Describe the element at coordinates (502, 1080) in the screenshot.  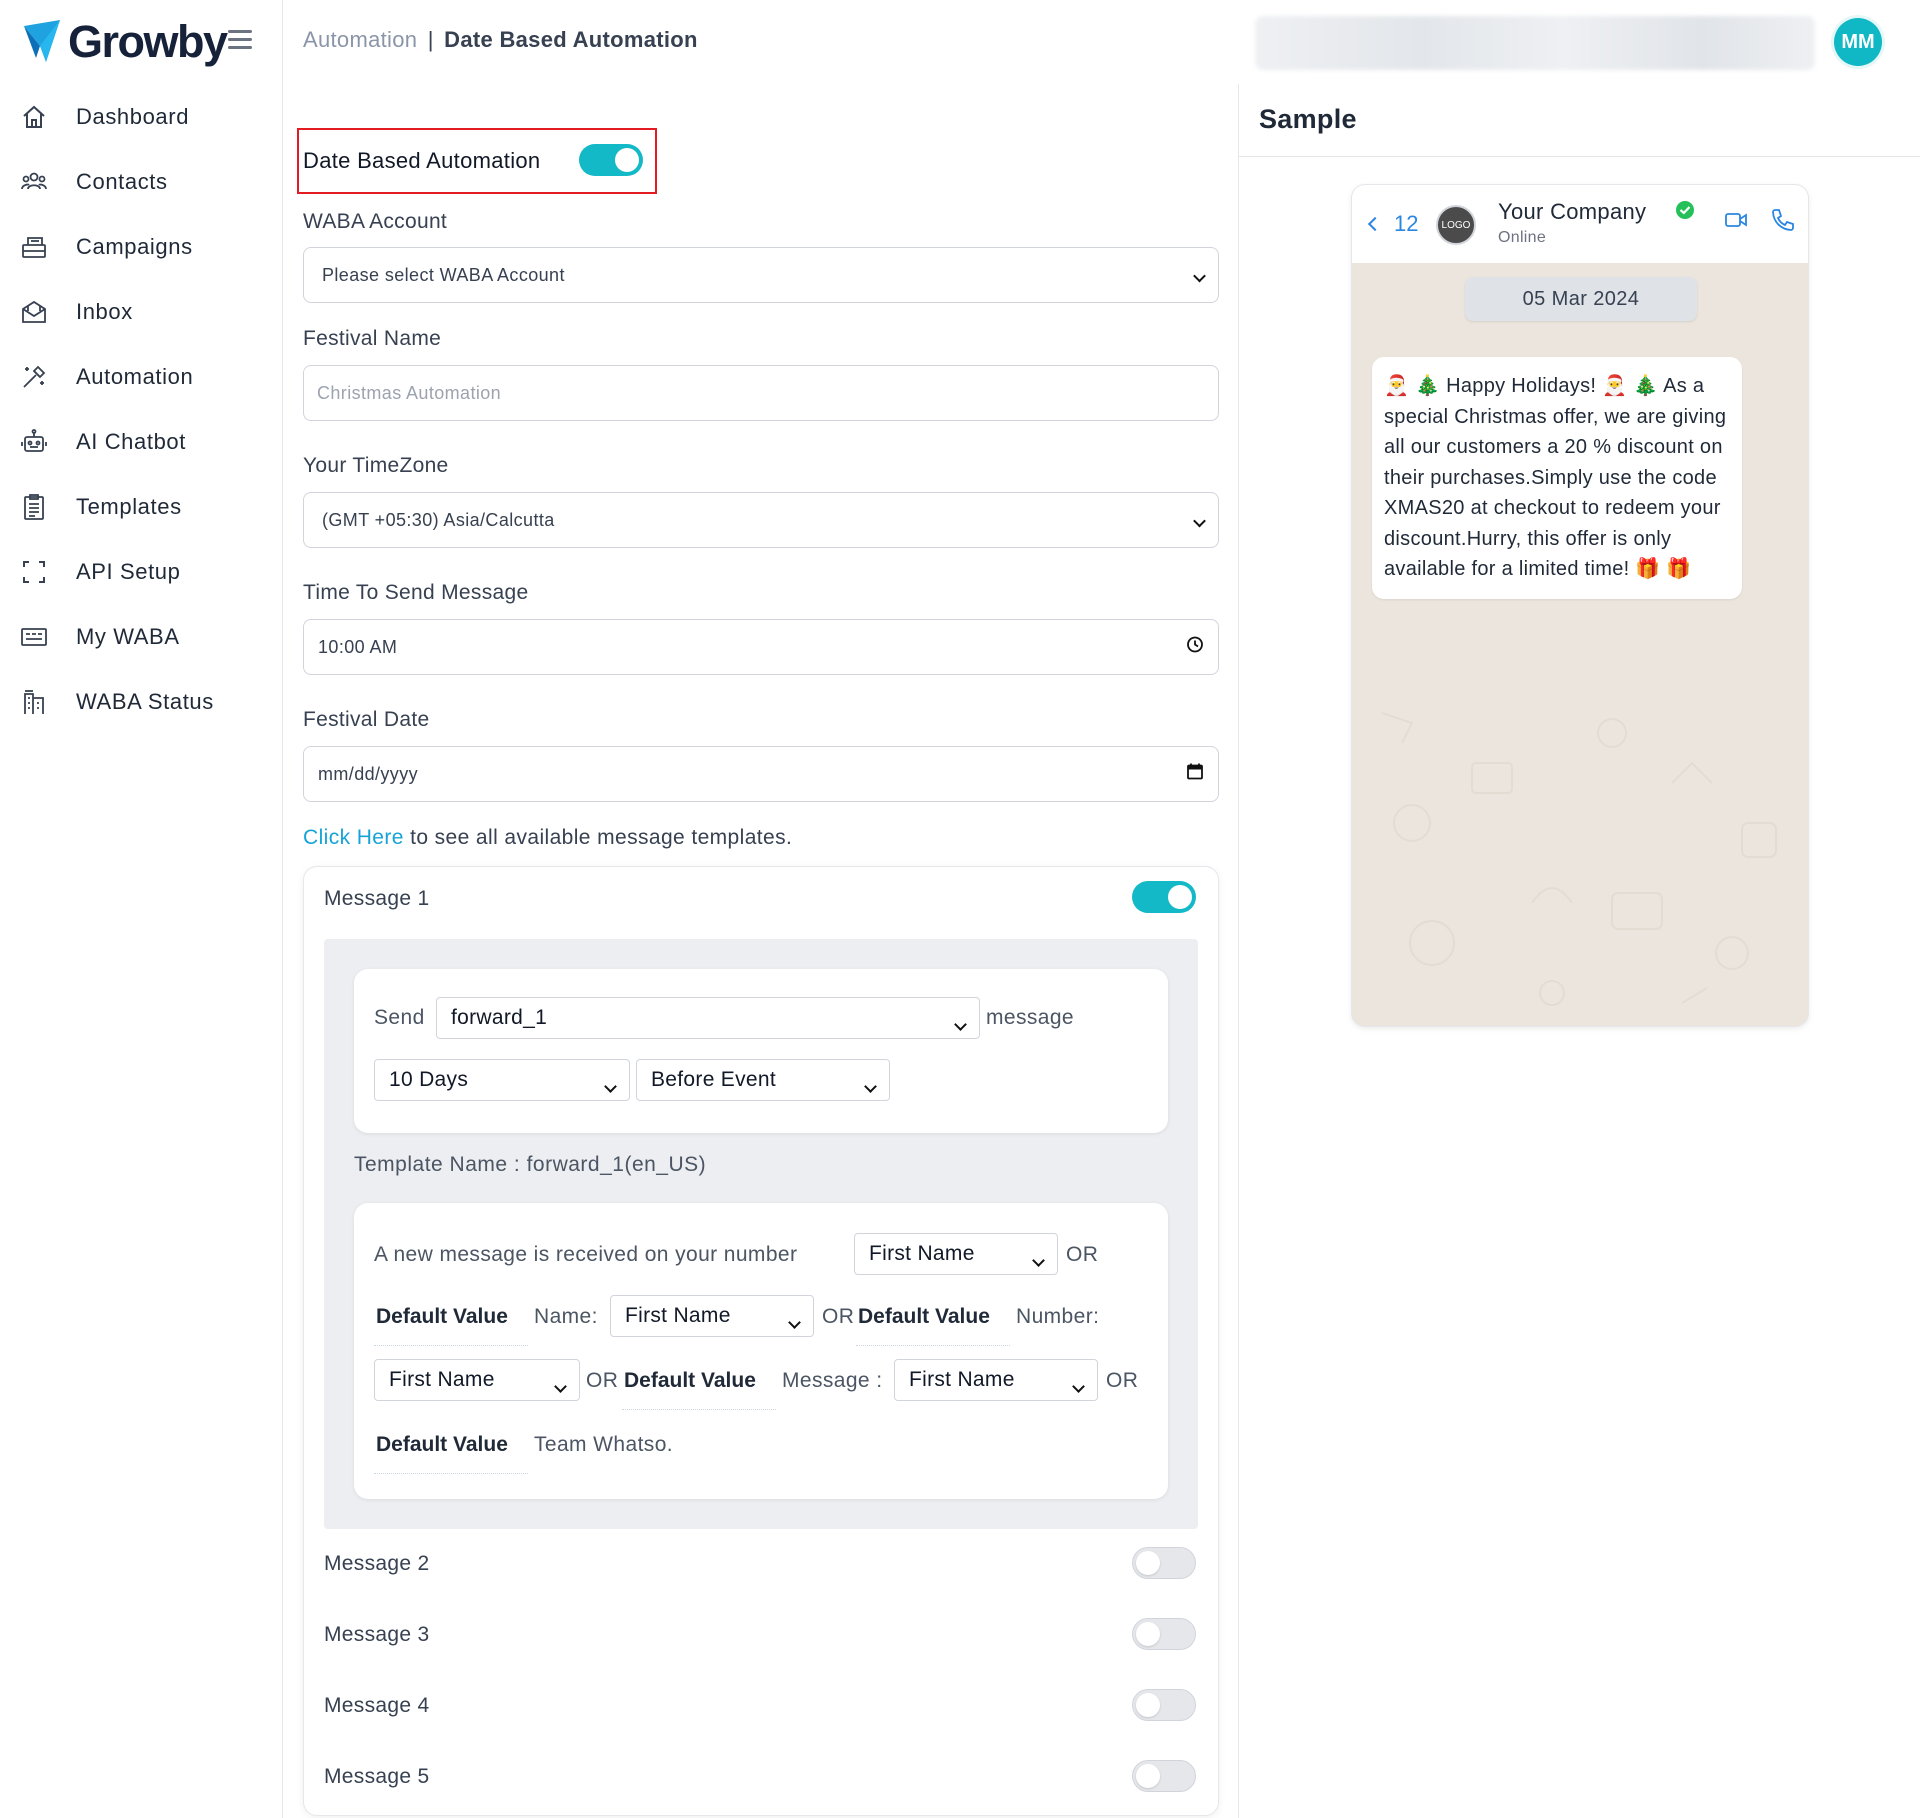
I see `days-select: 10 Days` at that location.